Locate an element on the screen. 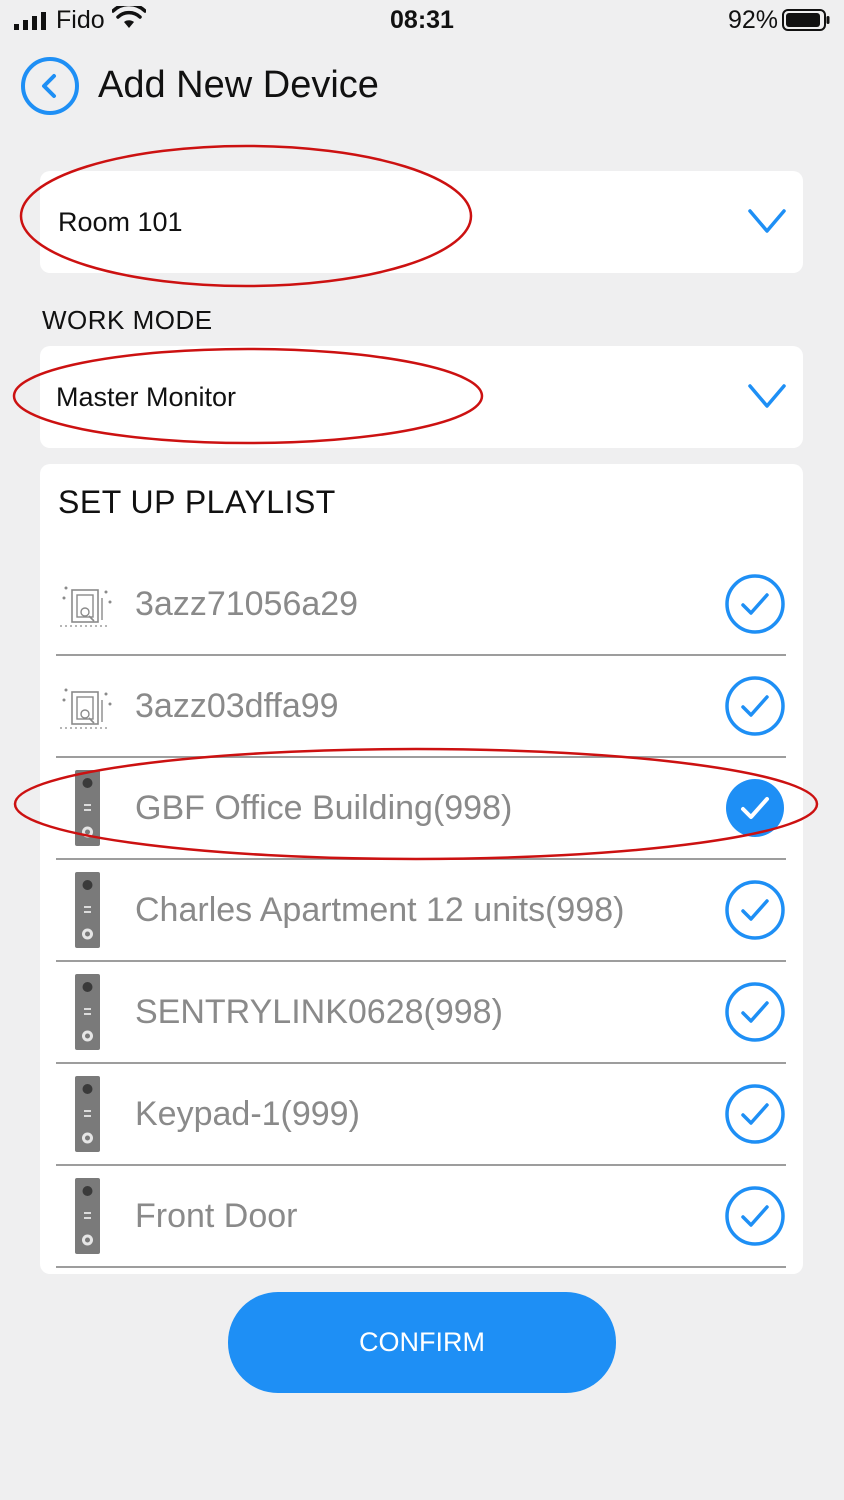  playlist-item: 3azz03dffa99 is located at coordinates (421, 707).